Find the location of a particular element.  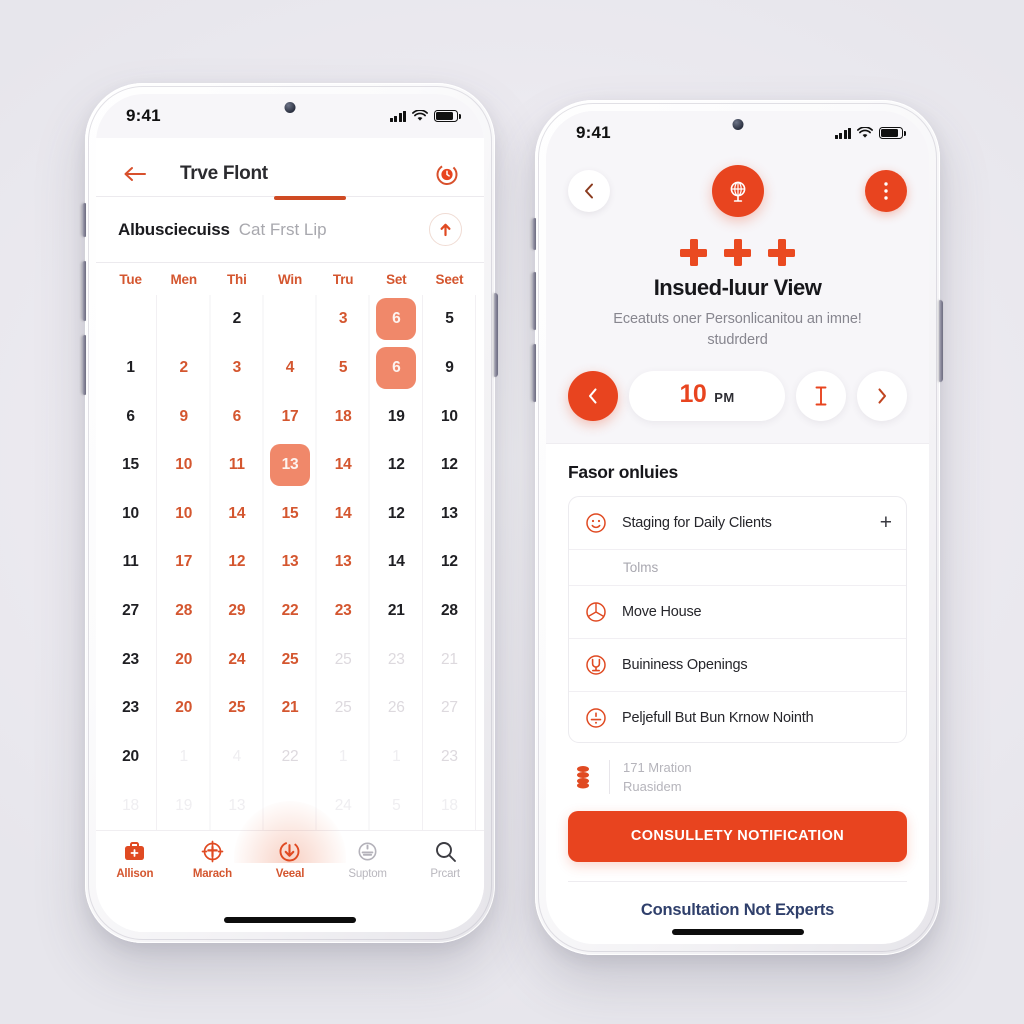

tab-allison: Allison is located at coordinates (135, 859).